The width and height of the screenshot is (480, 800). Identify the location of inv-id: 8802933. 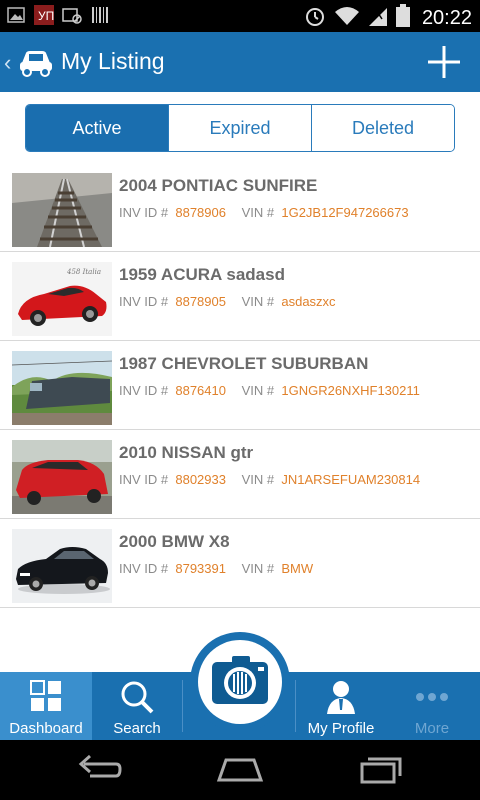
(200, 479).